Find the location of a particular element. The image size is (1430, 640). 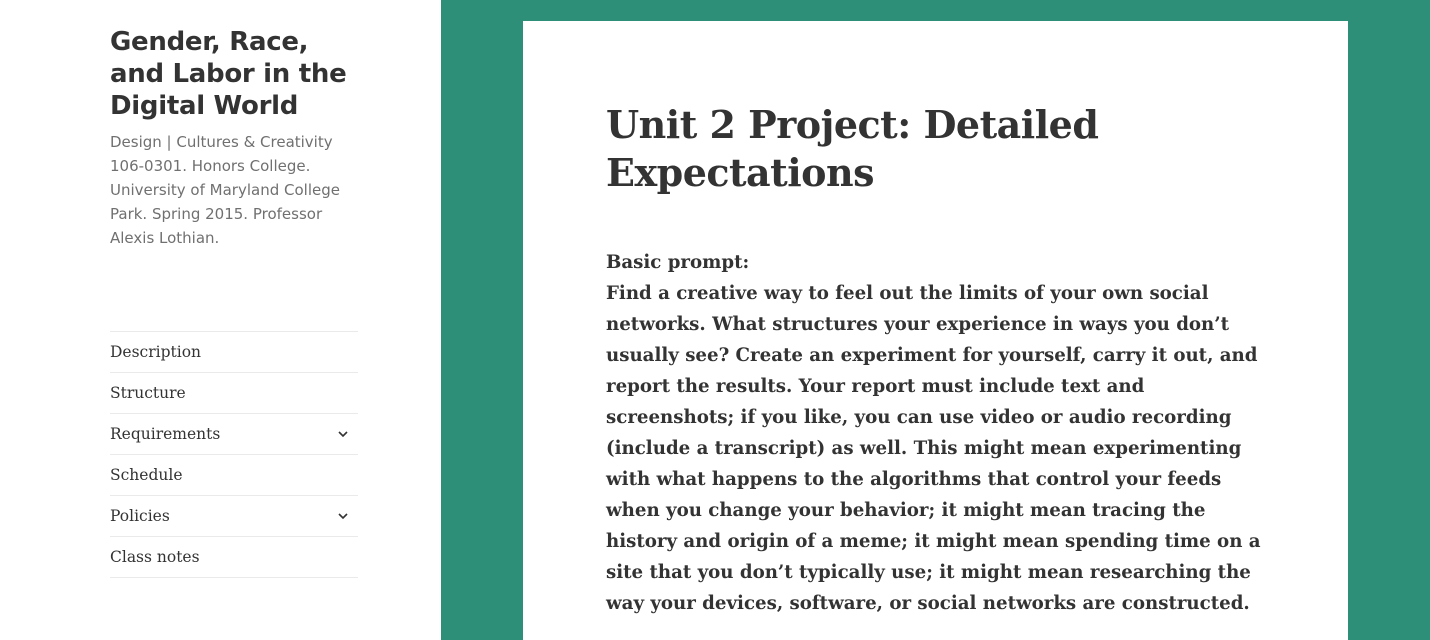

nav-item-label: Structure is located at coordinates (148, 393).